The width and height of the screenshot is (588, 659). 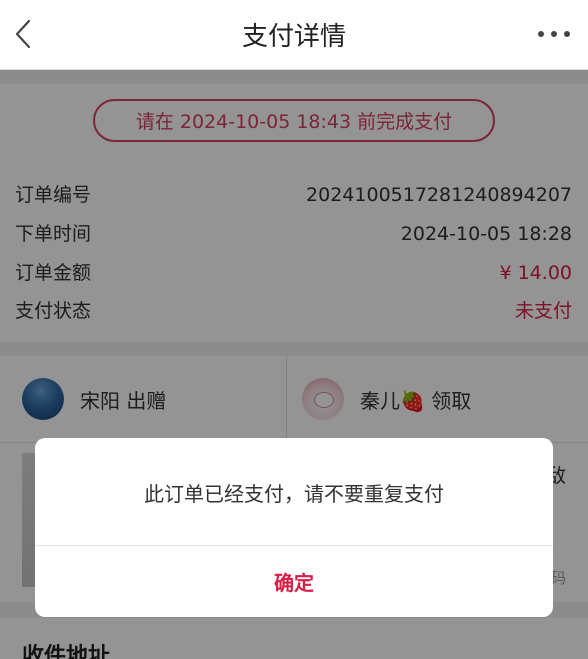 I want to click on confirm-button: 确定, so click(x=294, y=581).